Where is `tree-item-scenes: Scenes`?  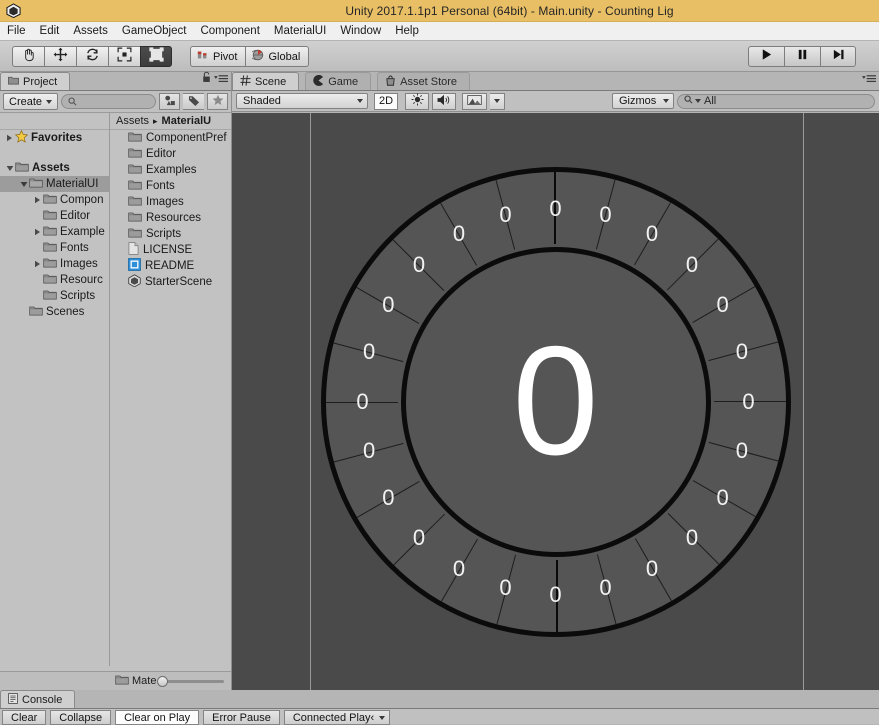
tree-item-scenes: Scenes is located at coordinates (54, 312).